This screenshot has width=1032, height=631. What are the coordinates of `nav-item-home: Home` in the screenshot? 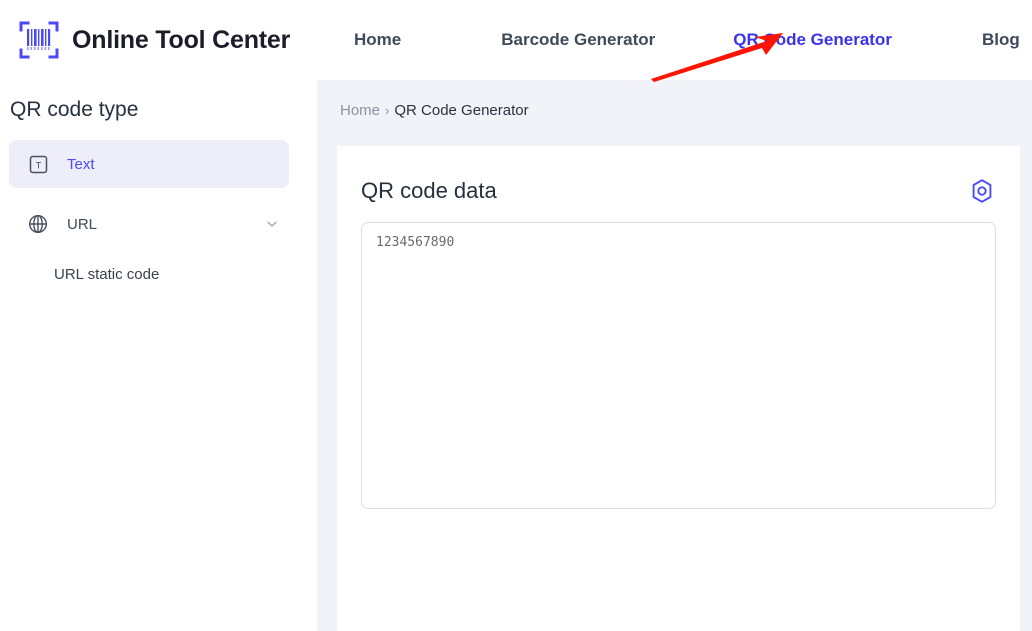 It's located at (377, 40).